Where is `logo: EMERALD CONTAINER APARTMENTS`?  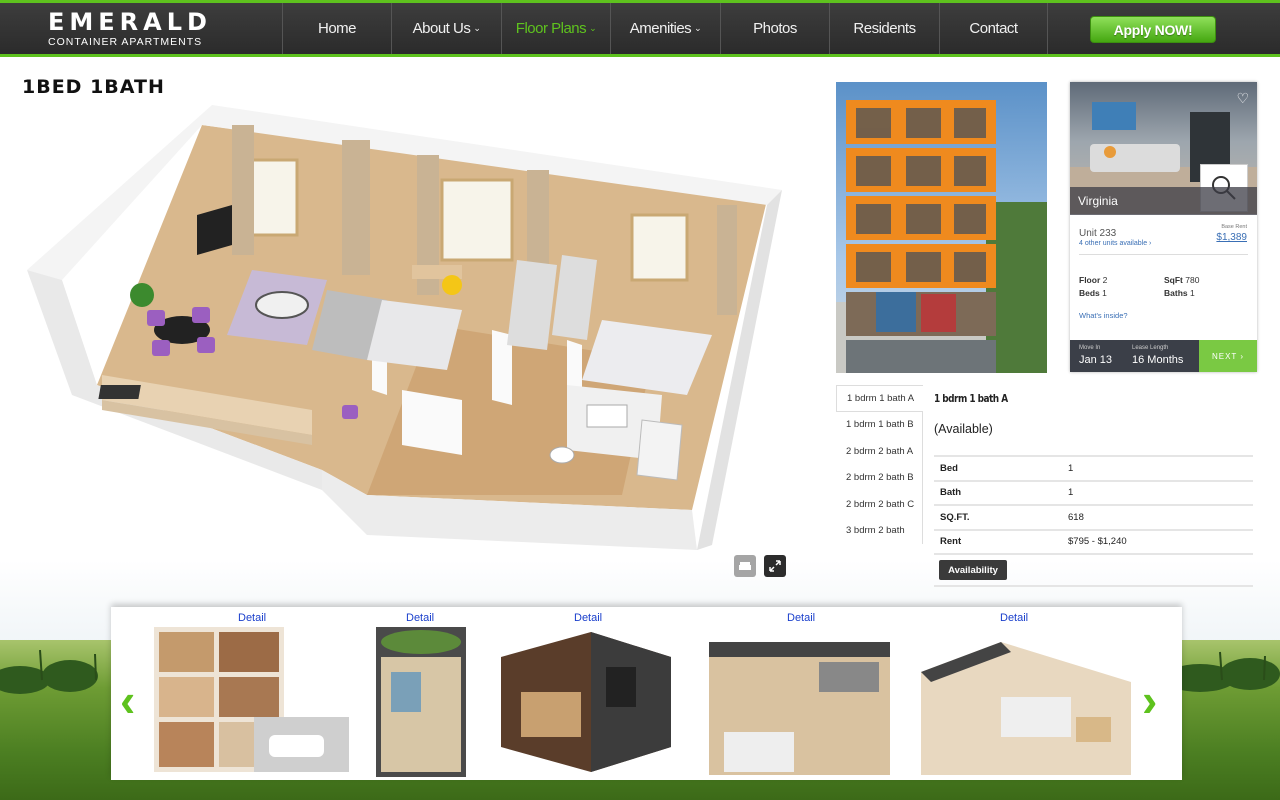 logo: EMERALD CONTAINER APARTMENTS is located at coordinates (145, 30).